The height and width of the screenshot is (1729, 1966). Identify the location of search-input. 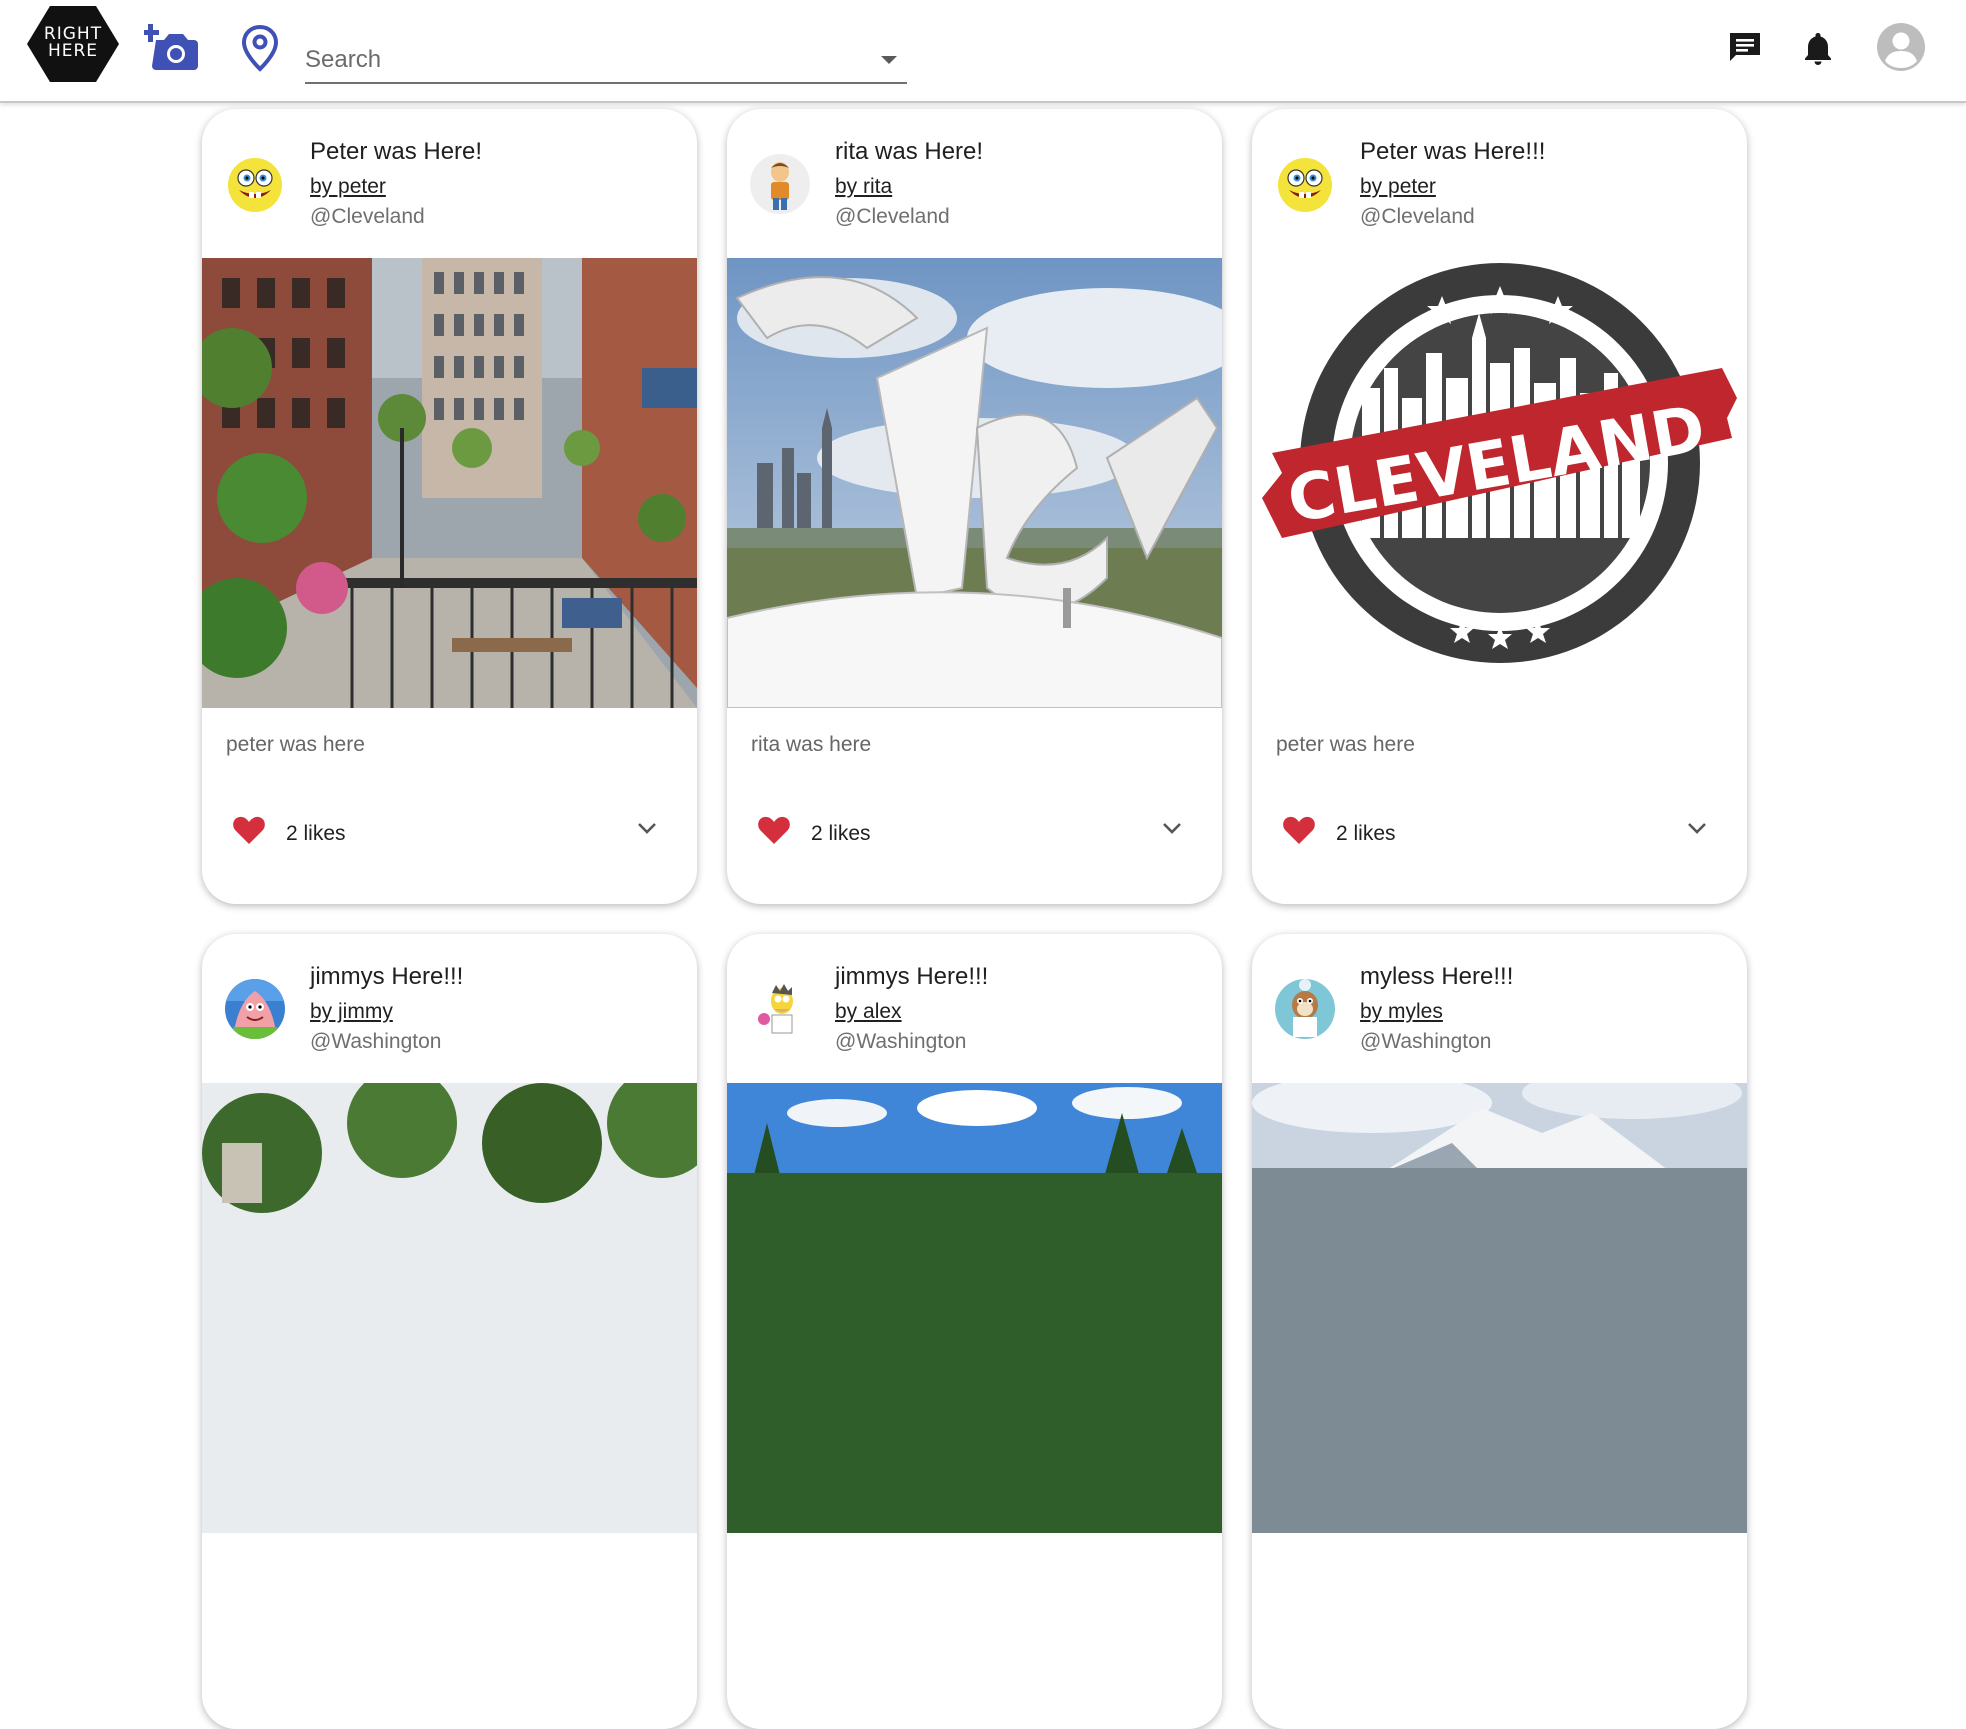
(575, 60).